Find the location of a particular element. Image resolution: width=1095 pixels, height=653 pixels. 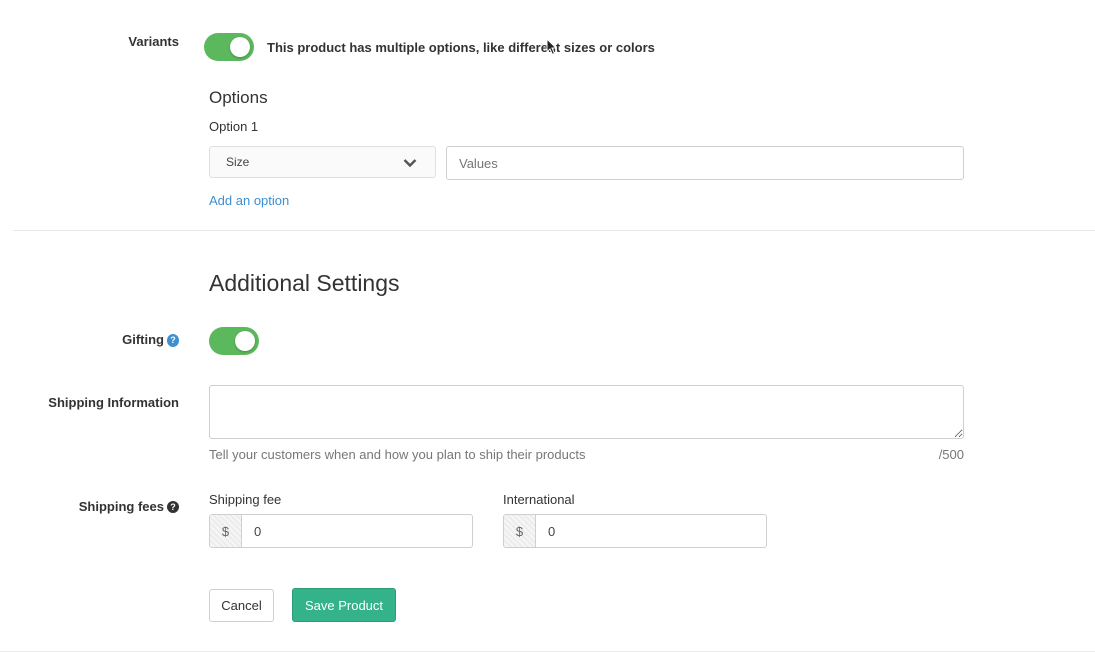

option-1-select: Size is located at coordinates (322, 162).